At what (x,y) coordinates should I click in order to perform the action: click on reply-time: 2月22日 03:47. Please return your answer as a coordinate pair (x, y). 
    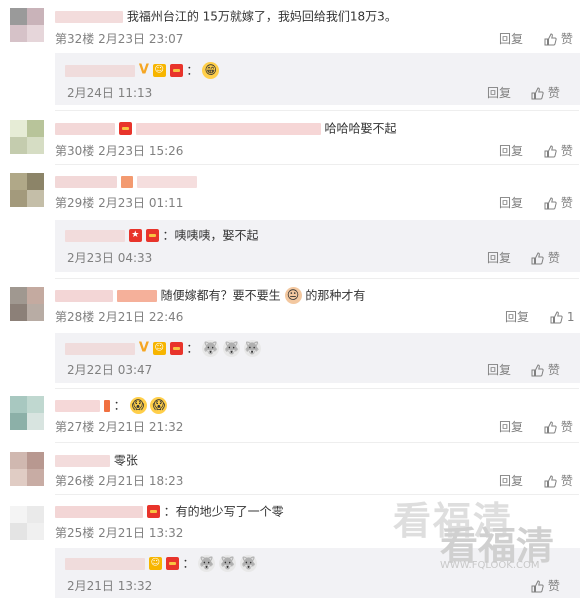
    Looking at the image, I should click on (110, 370).